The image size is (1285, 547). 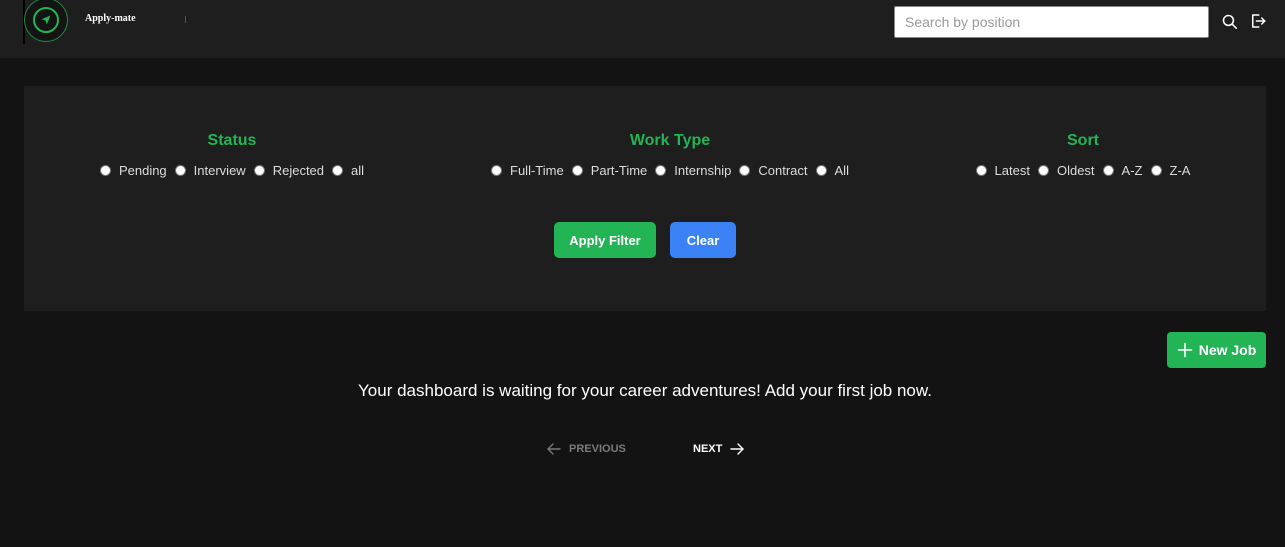 What do you see at coordinates (597, 449) in the screenshot?
I see `previous-label: PREVIOUS` at bounding box center [597, 449].